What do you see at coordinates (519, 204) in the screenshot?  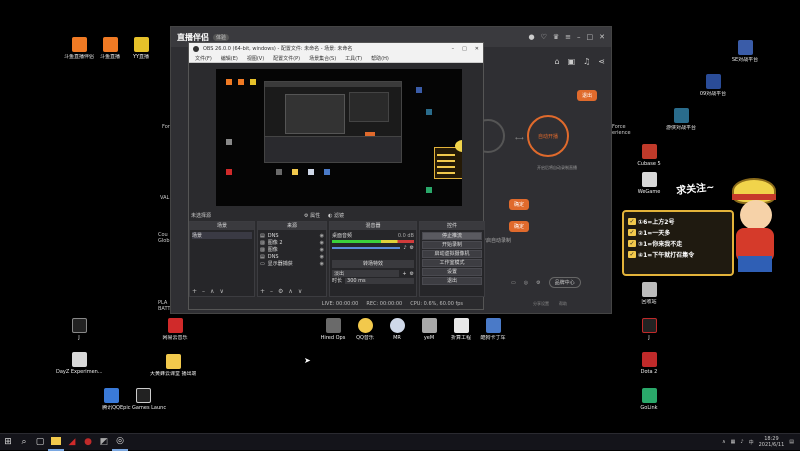 I see `confirm-button: 确定` at bounding box center [519, 204].